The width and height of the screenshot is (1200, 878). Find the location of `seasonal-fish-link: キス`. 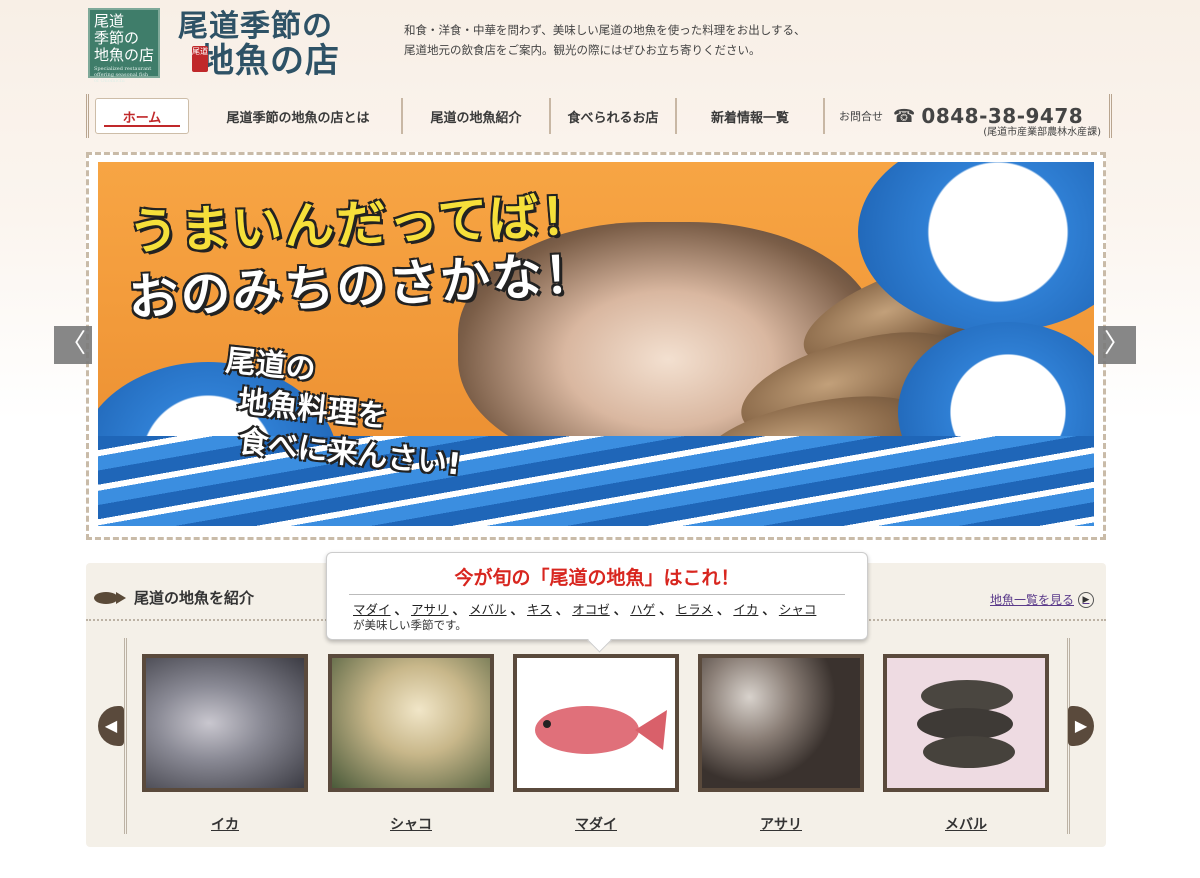

seasonal-fish-link: キス is located at coordinates (539, 609).